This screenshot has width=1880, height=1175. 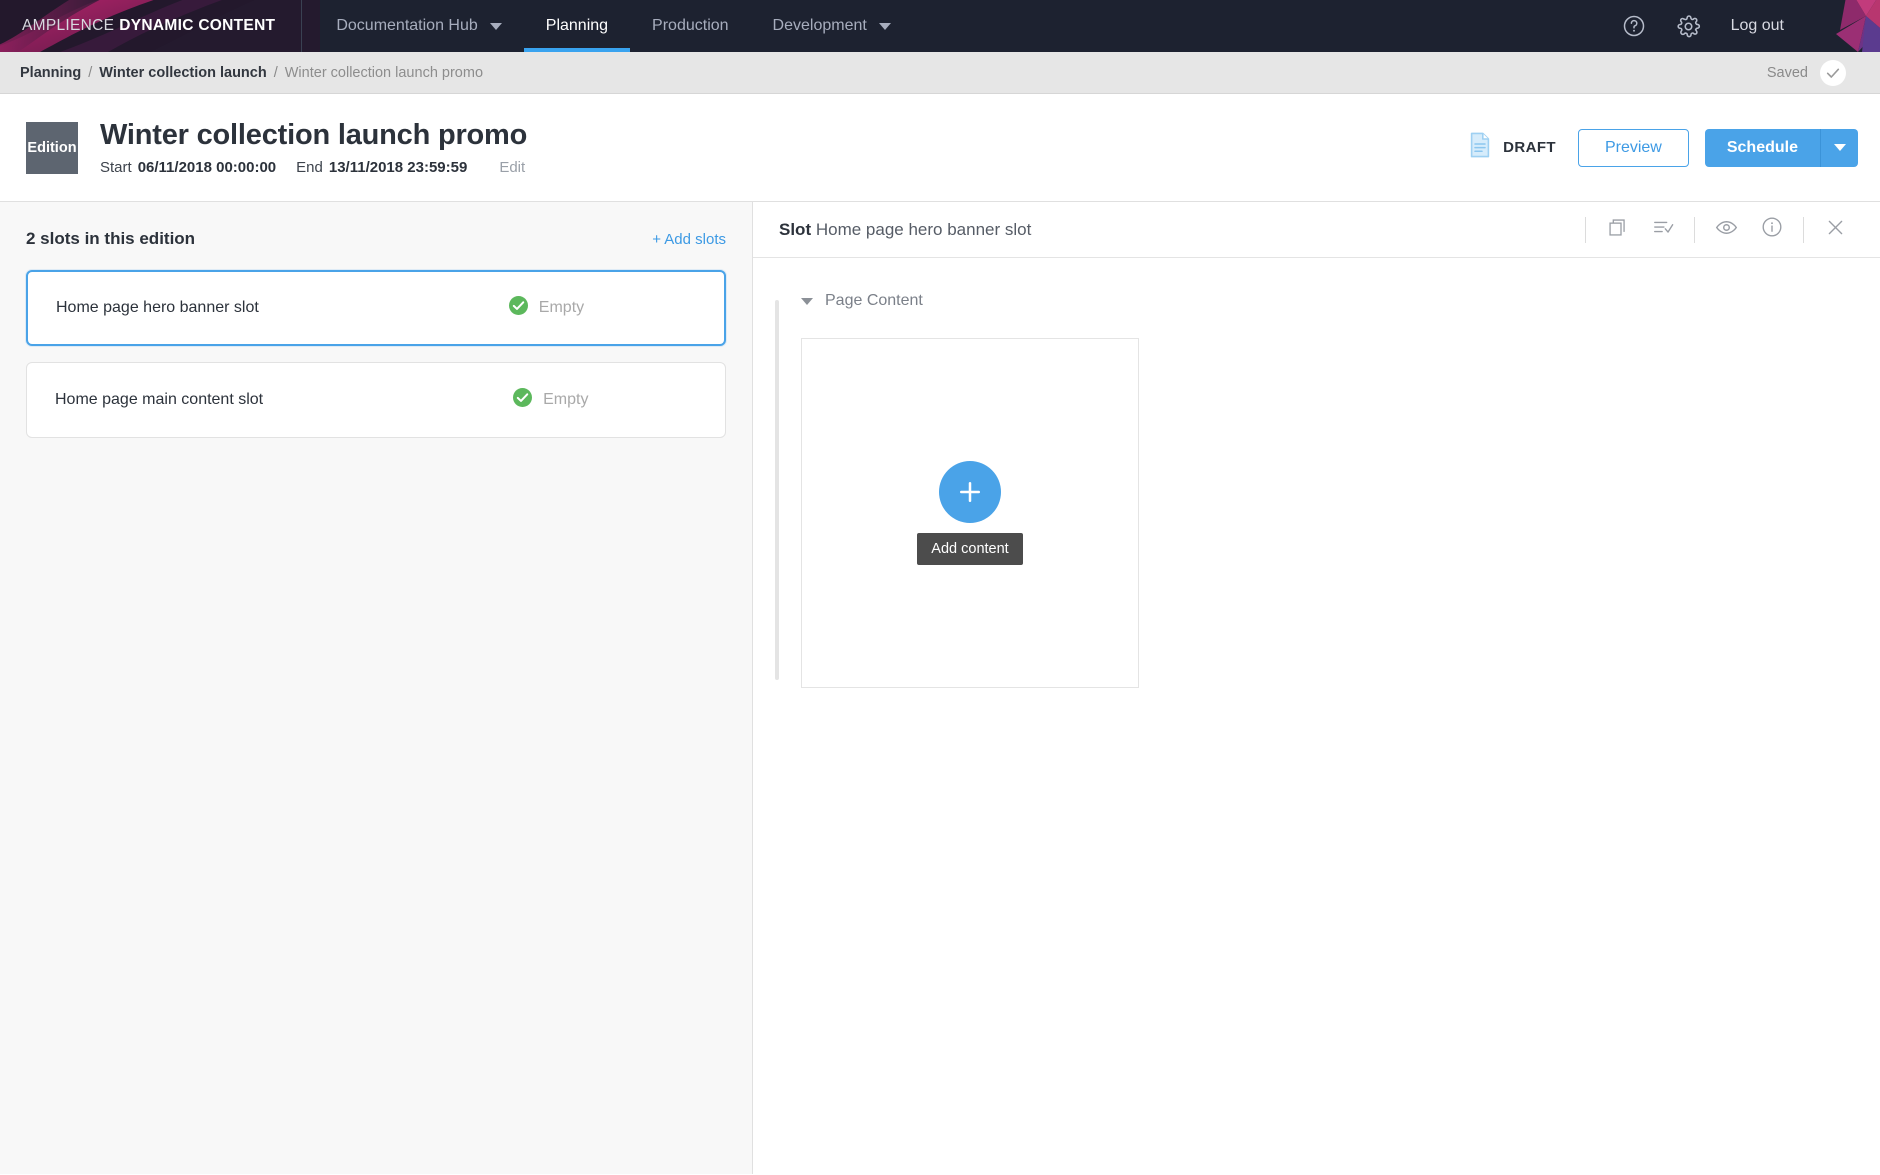 What do you see at coordinates (376, 400) in the screenshot?
I see `slot-list-item-main-content: Home page main content slot Empty` at bounding box center [376, 400].